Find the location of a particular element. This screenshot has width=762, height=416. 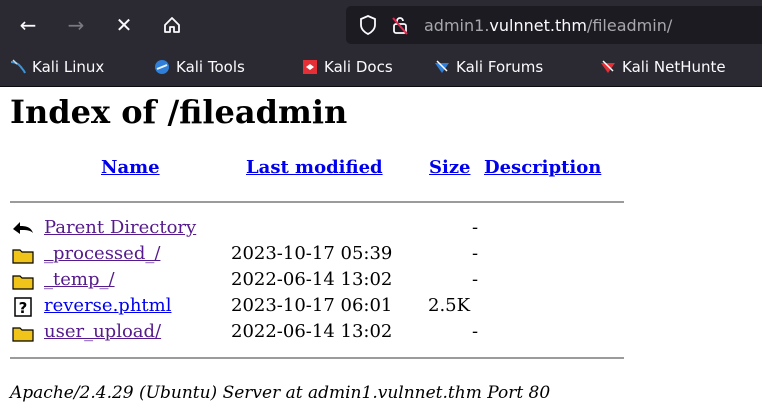

browser-toolbar: ← → ✕ admin1.vulnnet.thm/fileadmin/ is located at coordinates (381, 25).